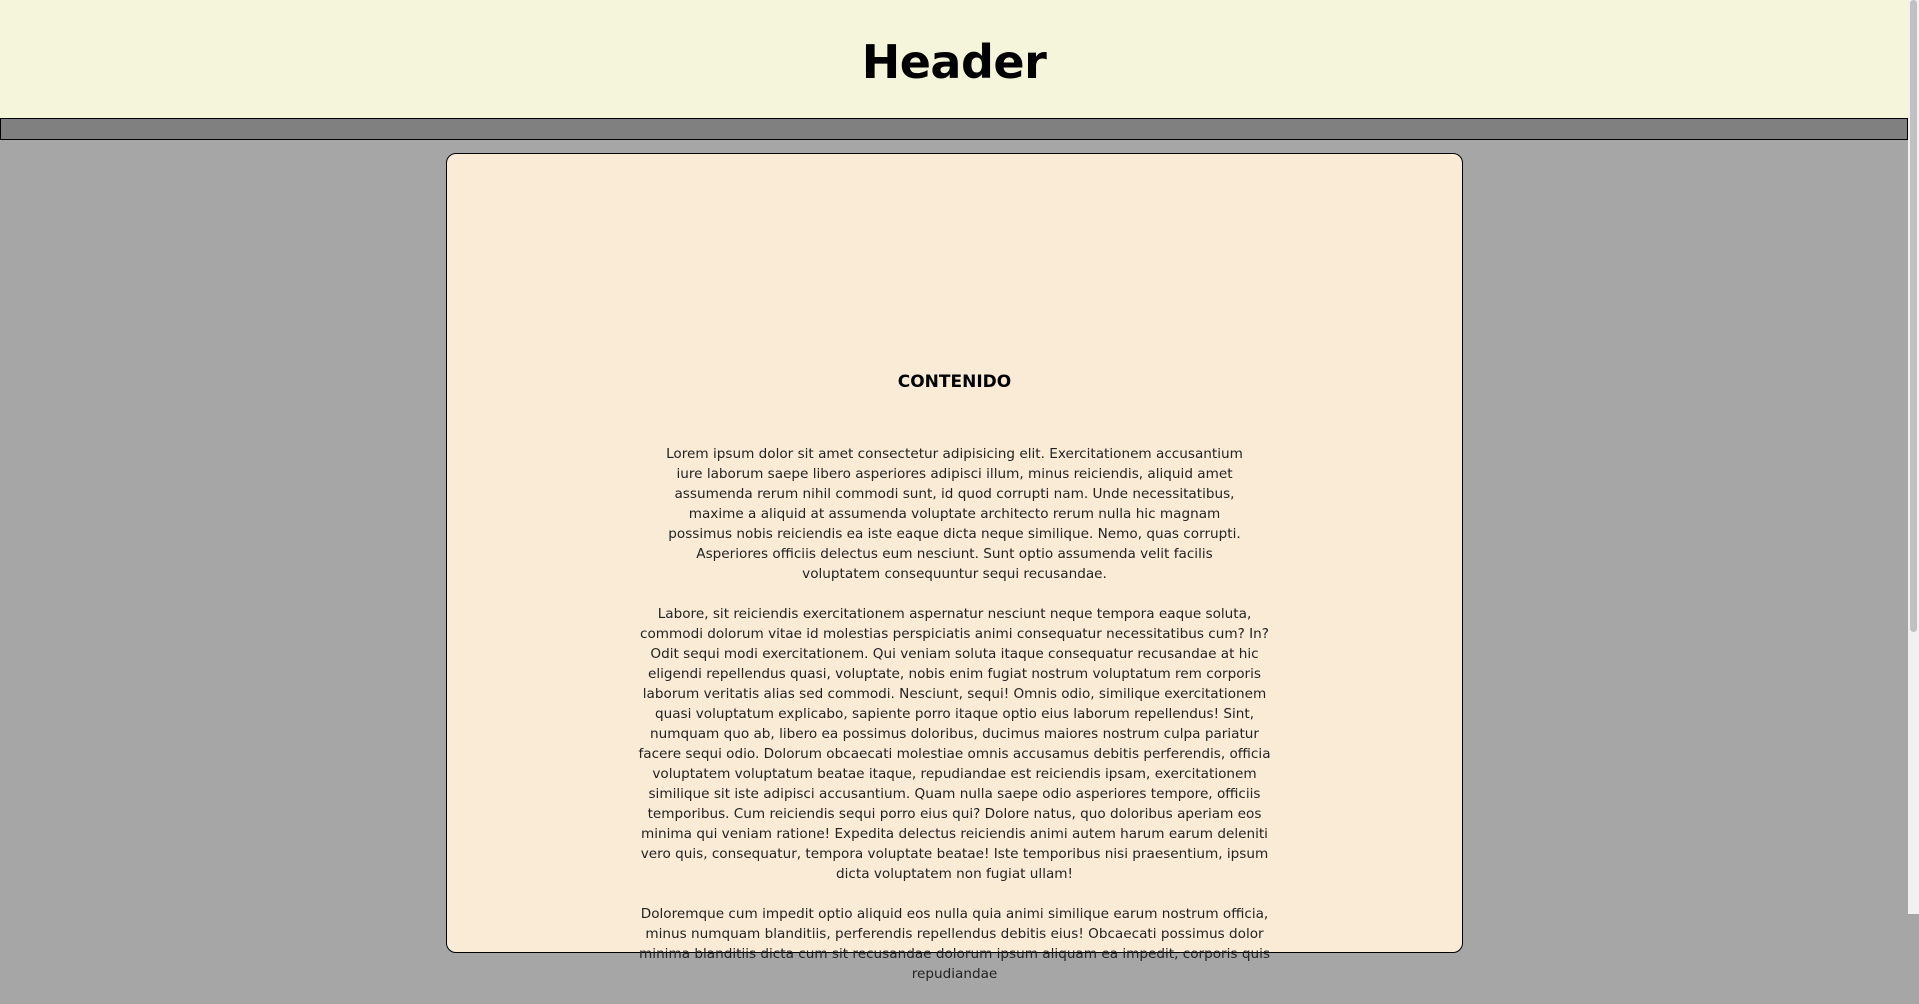 The width and height of the screenshot is (1919, 1004). What do you see at coordinates (1913, 316) in the screenshot?
I see `scrollbar-thumb` at bounding box center [1913, 316].